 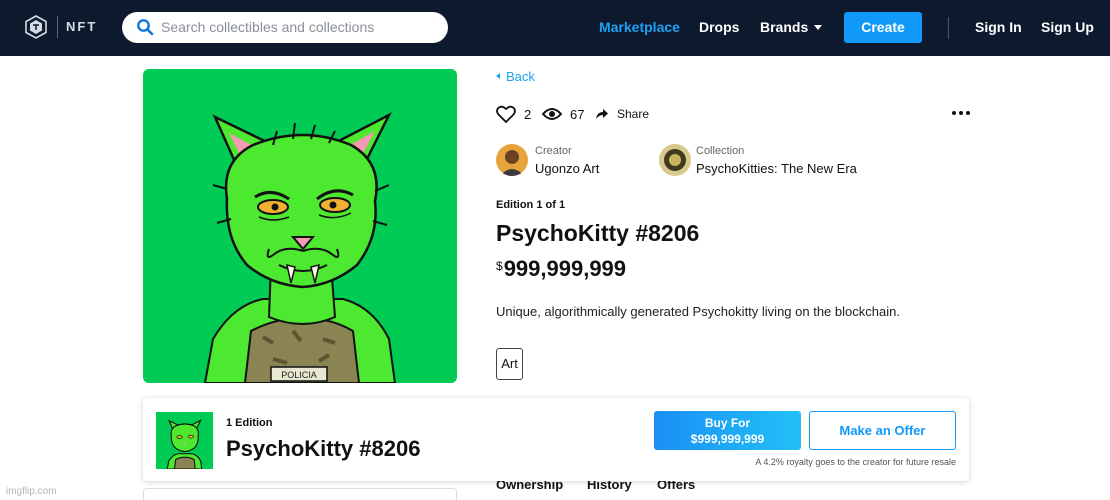 What do you see at coordinates (633, 114) in the screenshot?
I see `share-label: Share` at bounding box center [633, 114].